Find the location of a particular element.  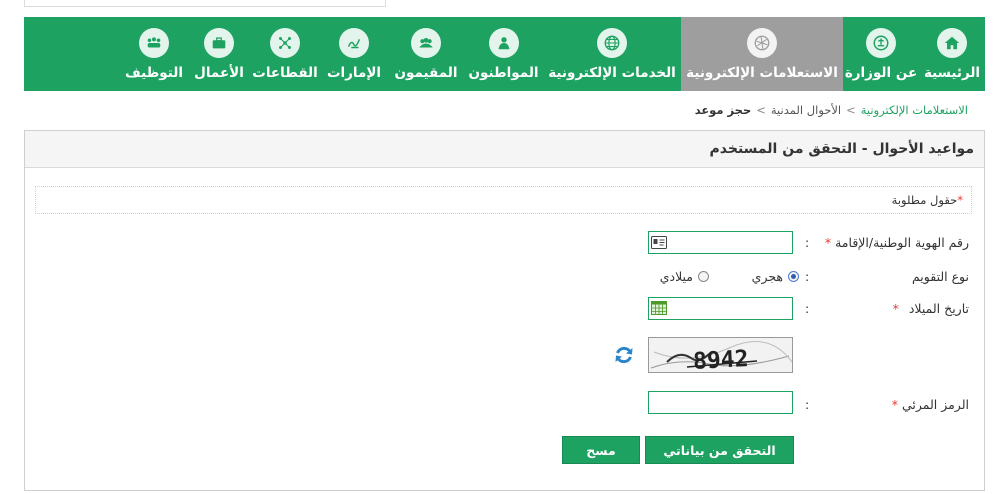

employment-people-icon is located at coordinates (154, 43).